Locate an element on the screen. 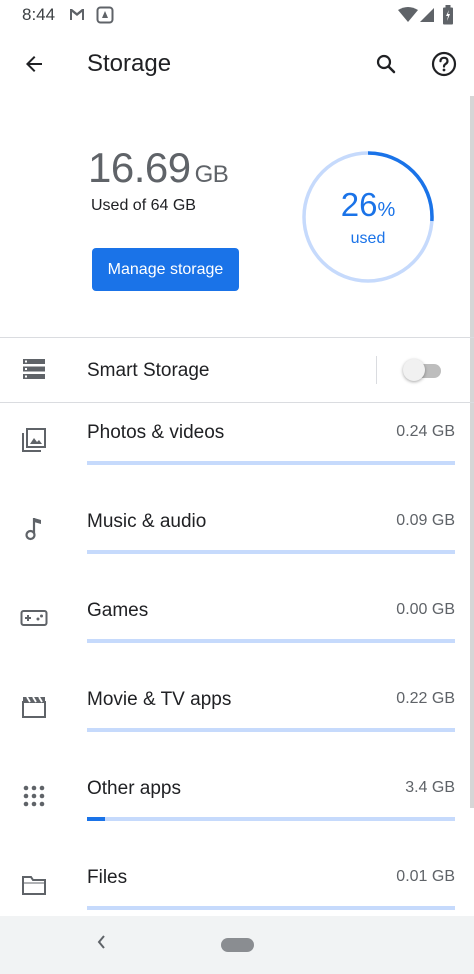 The image size is (474, 974). usage-ring: 26% used is located at coordinates (368, 217).